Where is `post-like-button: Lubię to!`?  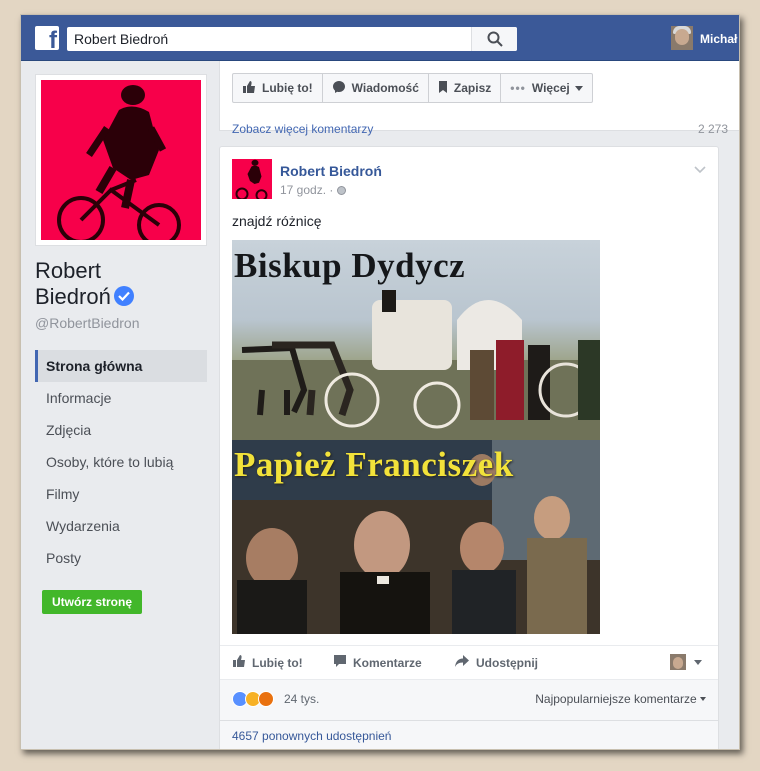
post-like-button: Lubię to! is located at coordinates (267, 662).